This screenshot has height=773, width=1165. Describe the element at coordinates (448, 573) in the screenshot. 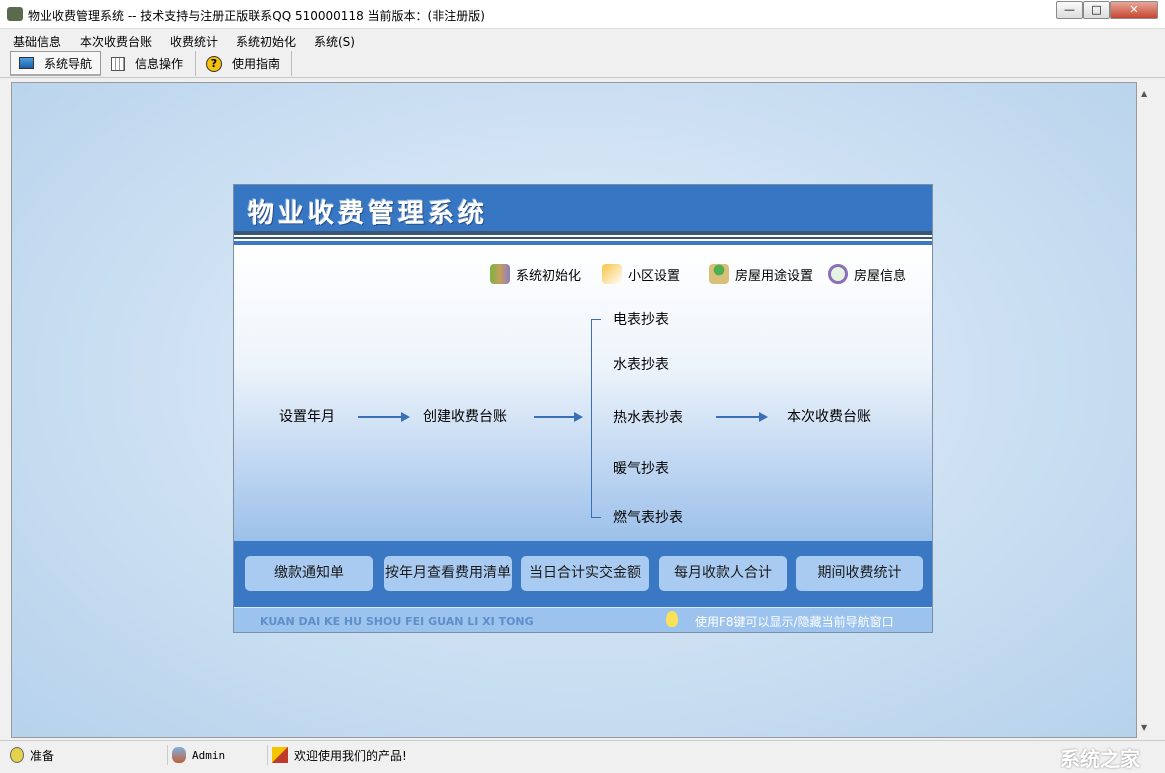

I see `monthly-fee-list-button: 按年月查看费用清单` at that location.